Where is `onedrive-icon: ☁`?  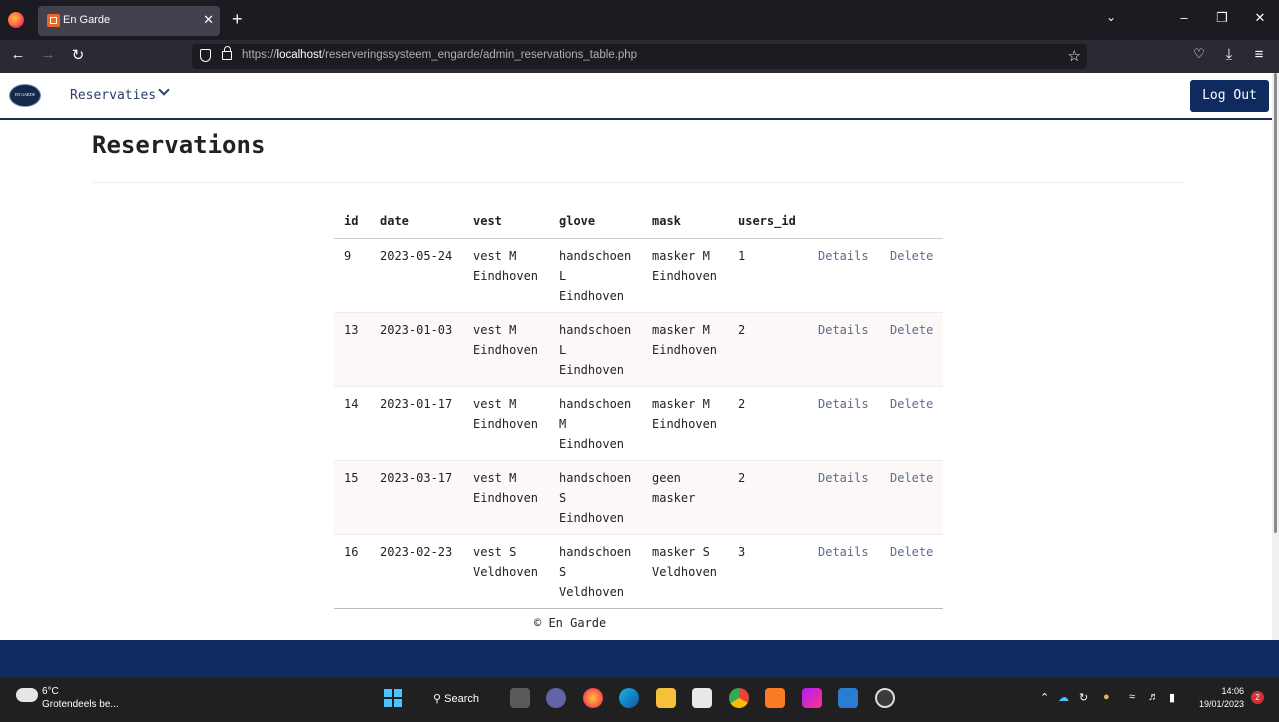
onedrive-icon: ☁ is located at coordinates (1063, 697).